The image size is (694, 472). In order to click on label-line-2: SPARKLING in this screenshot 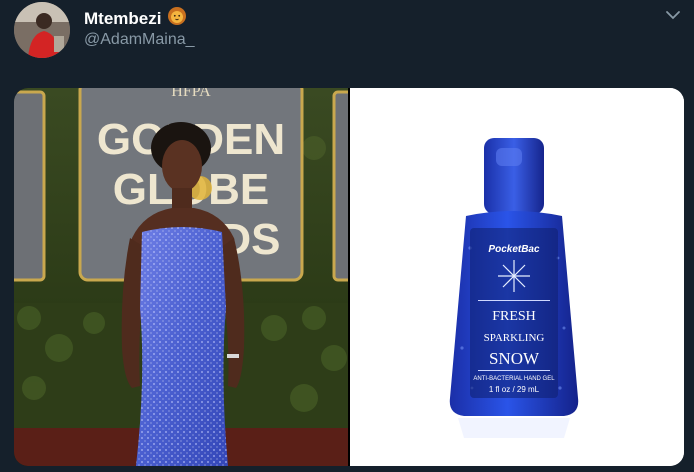, I will do `click(514, 338)`.